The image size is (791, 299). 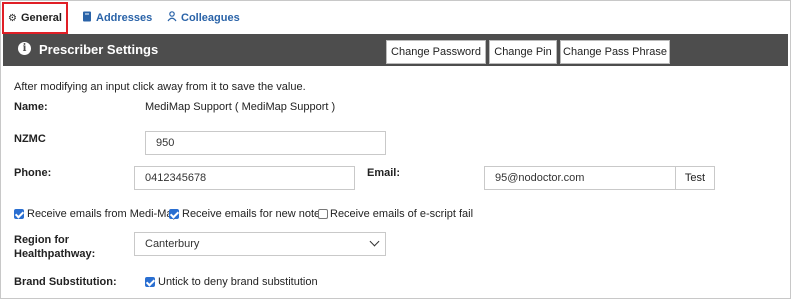 I want to click on tab-addresses: Addresses, so click(x=117, y=18).